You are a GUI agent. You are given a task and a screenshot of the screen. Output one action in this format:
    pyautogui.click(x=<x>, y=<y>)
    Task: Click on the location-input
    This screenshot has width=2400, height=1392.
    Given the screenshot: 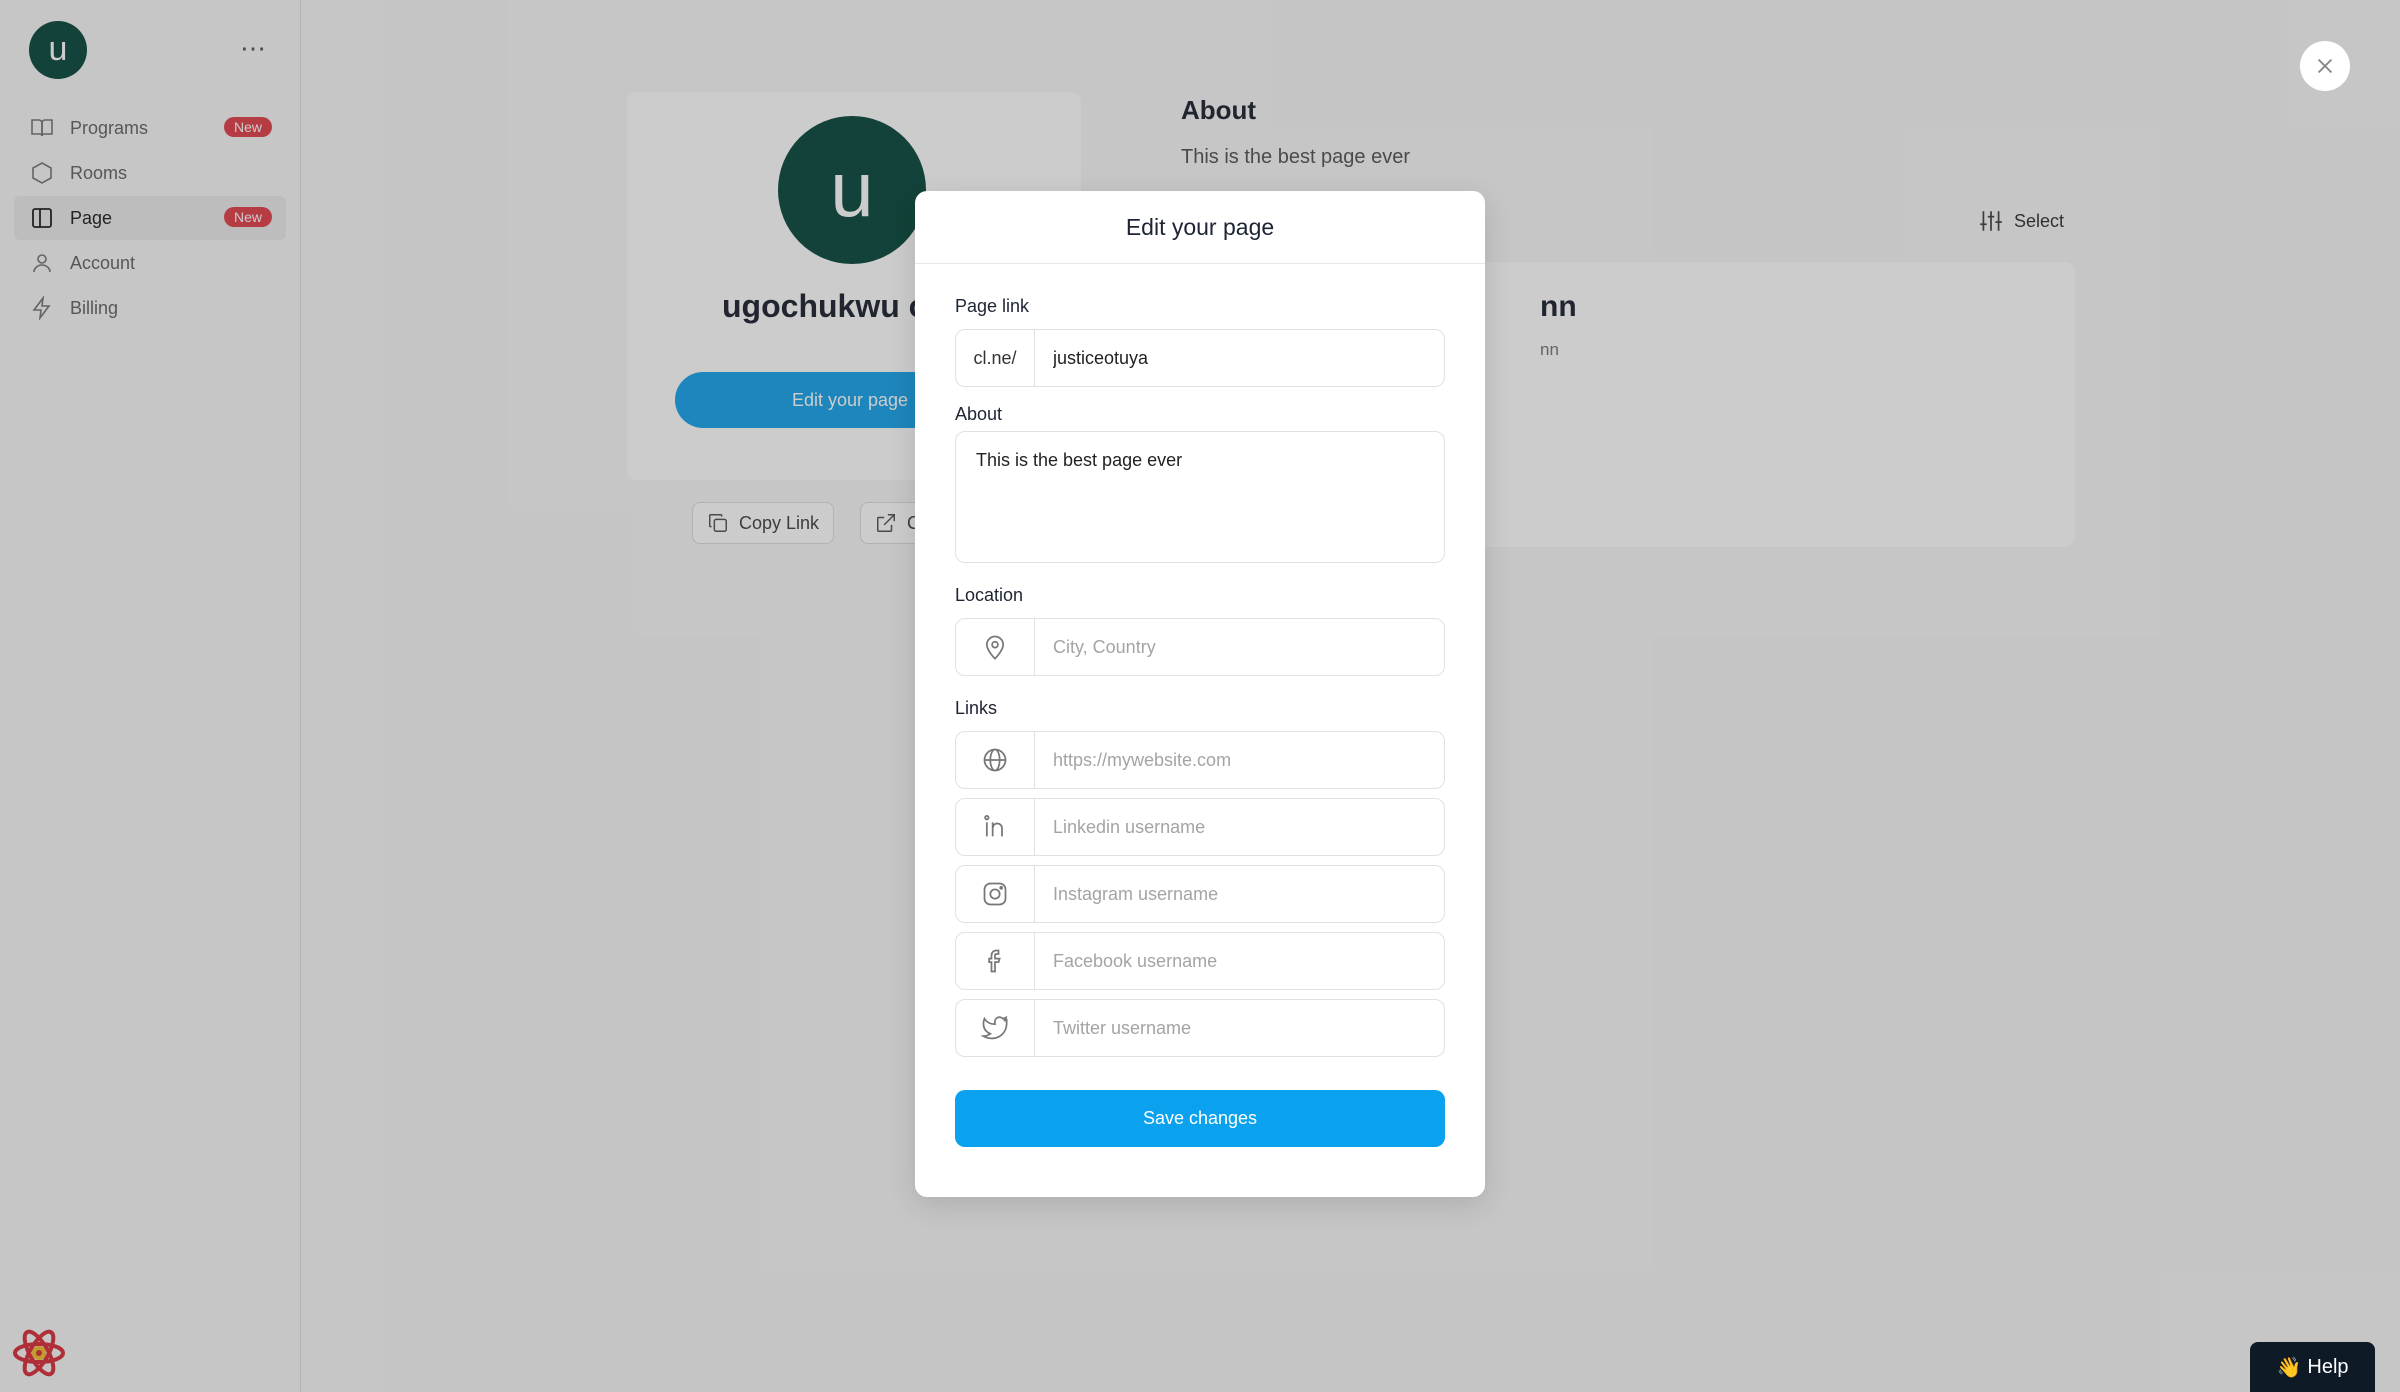 What is the action you would take?
    pyautogui.click(x=1239, y=647)
    